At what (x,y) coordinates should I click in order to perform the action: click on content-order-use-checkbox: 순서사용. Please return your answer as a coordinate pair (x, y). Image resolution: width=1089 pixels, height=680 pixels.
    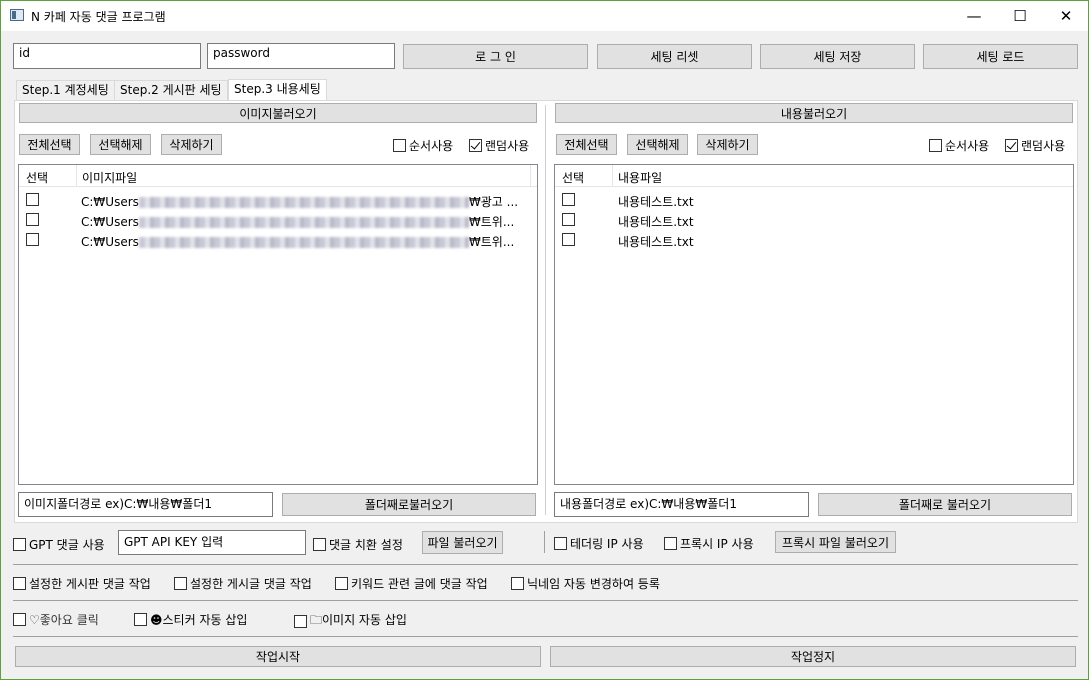
    Looking at the image, I should click on (959, 145).